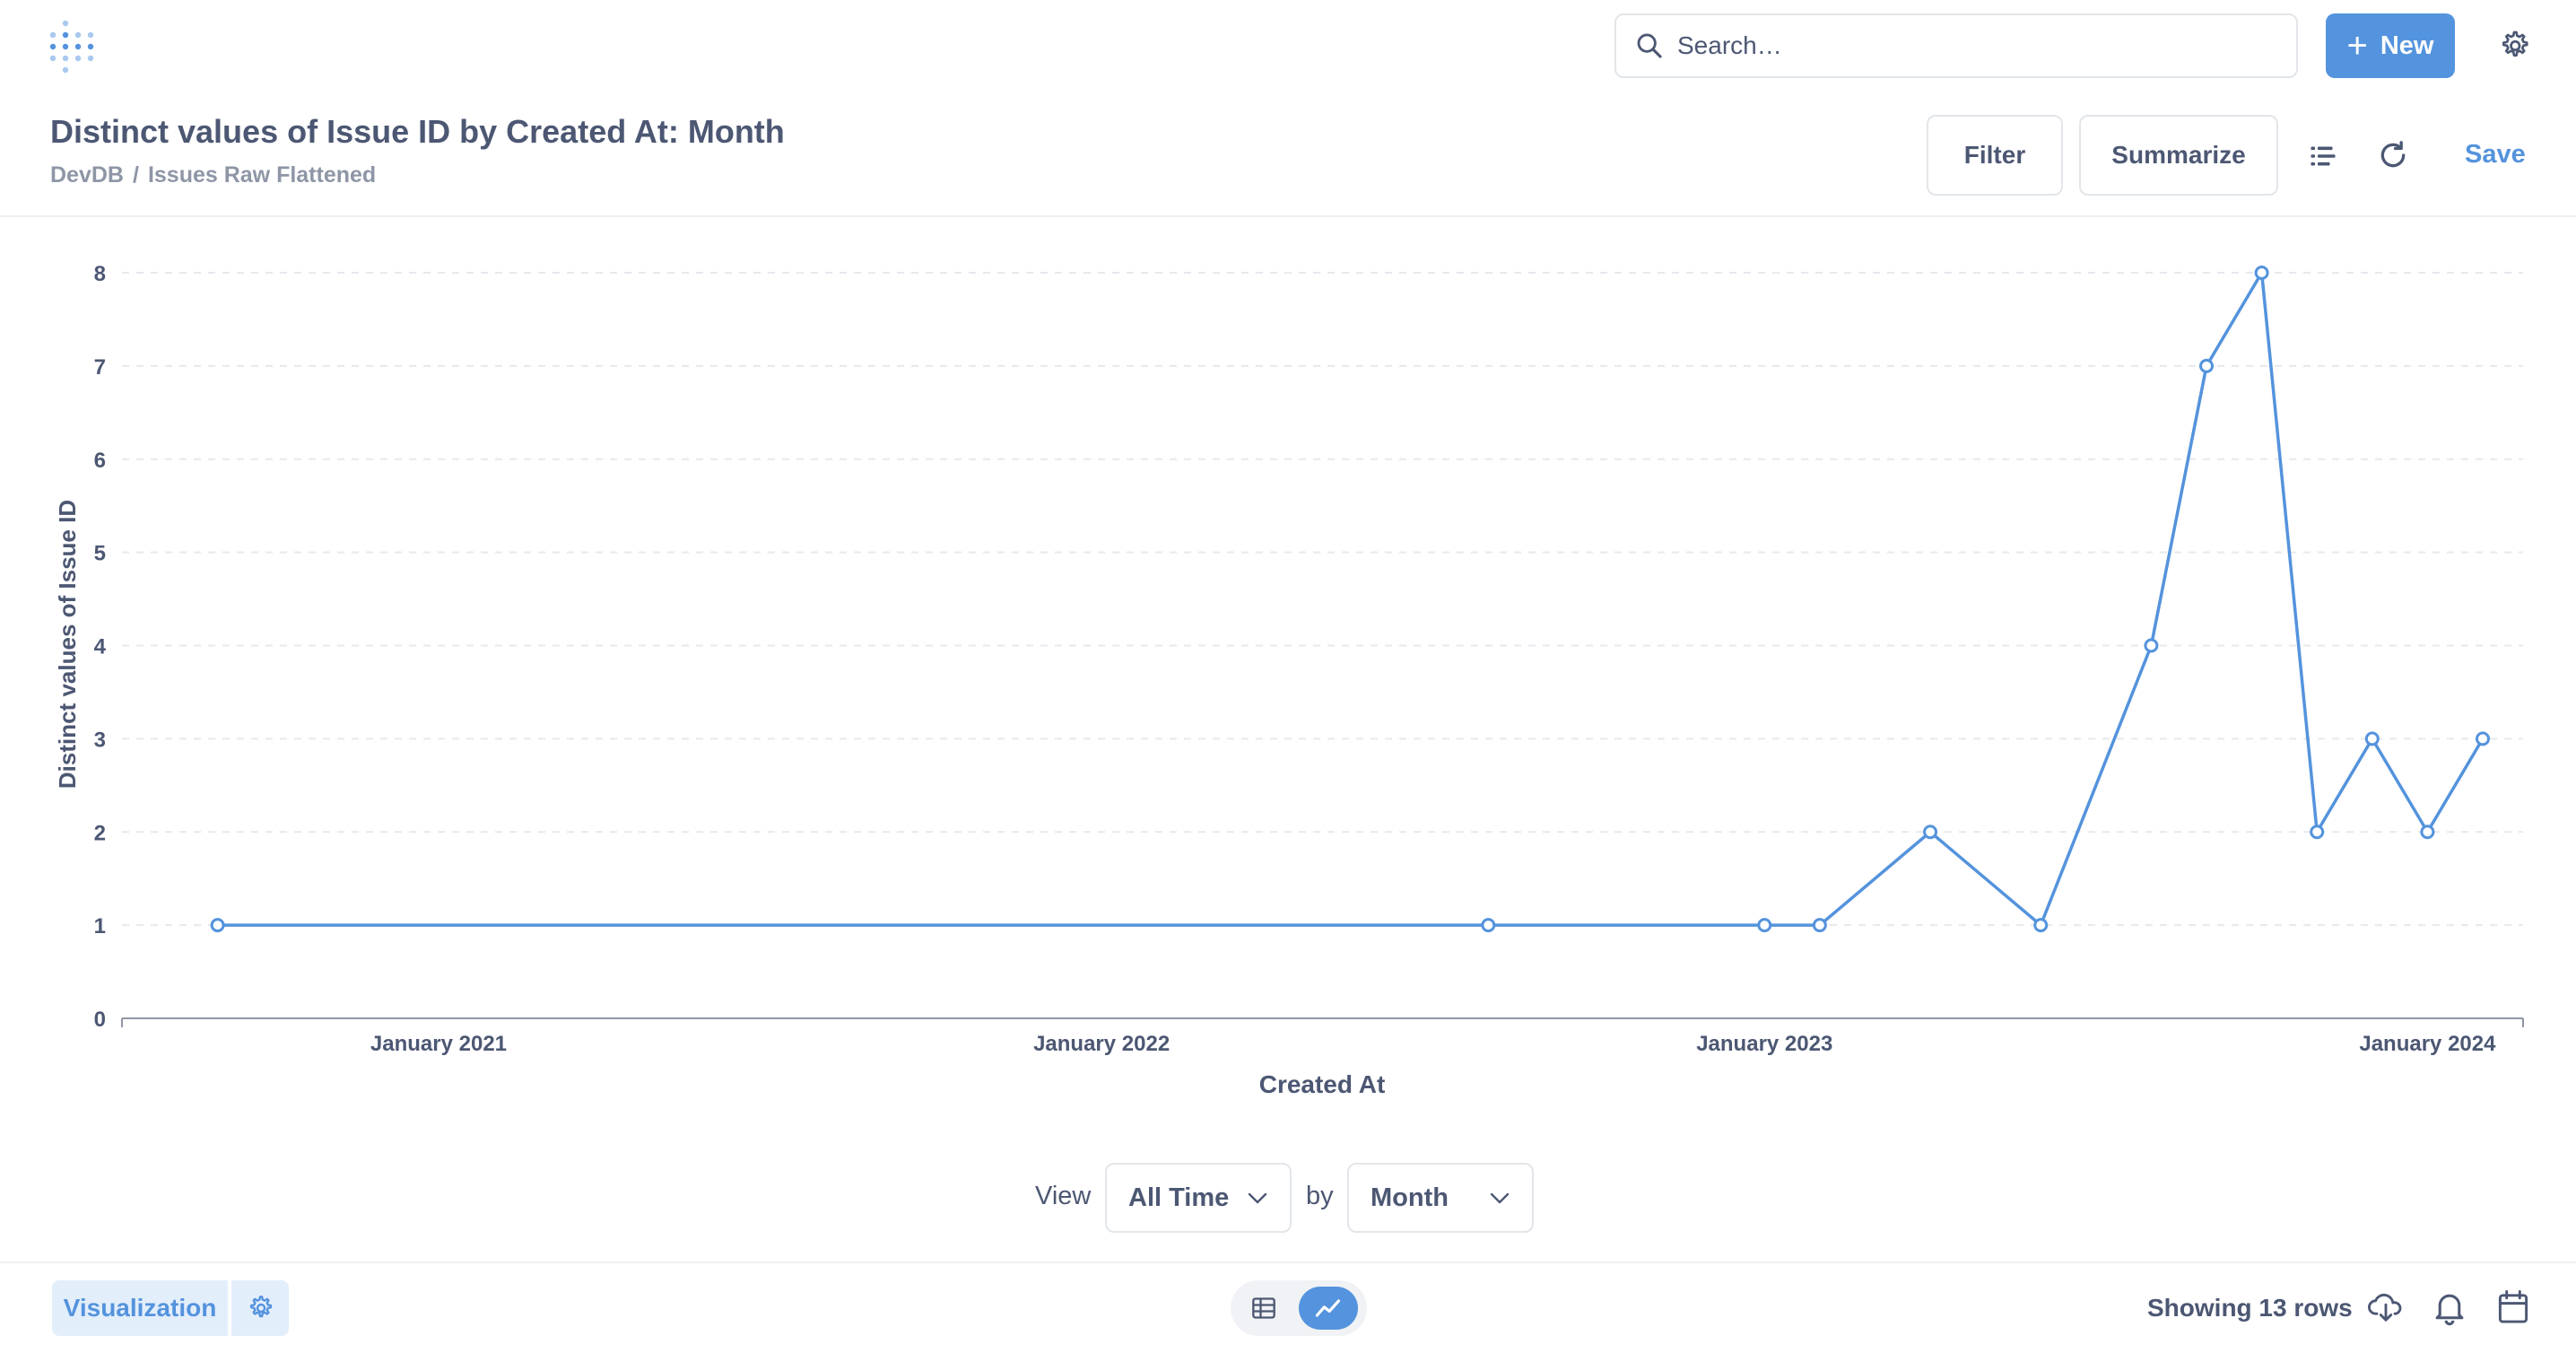 The height and width of the screenshot is (1353, 2576). I want to click on metabase-logo-icon, so click(72, 47).